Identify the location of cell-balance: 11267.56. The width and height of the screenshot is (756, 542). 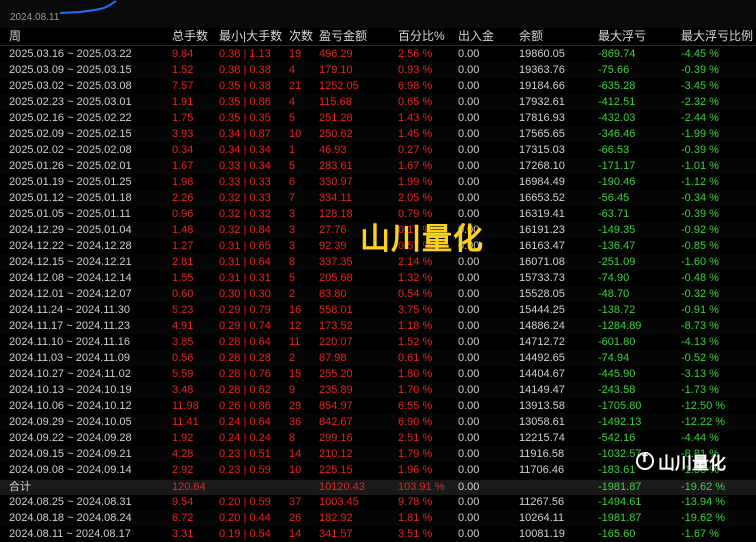
(542, 502).